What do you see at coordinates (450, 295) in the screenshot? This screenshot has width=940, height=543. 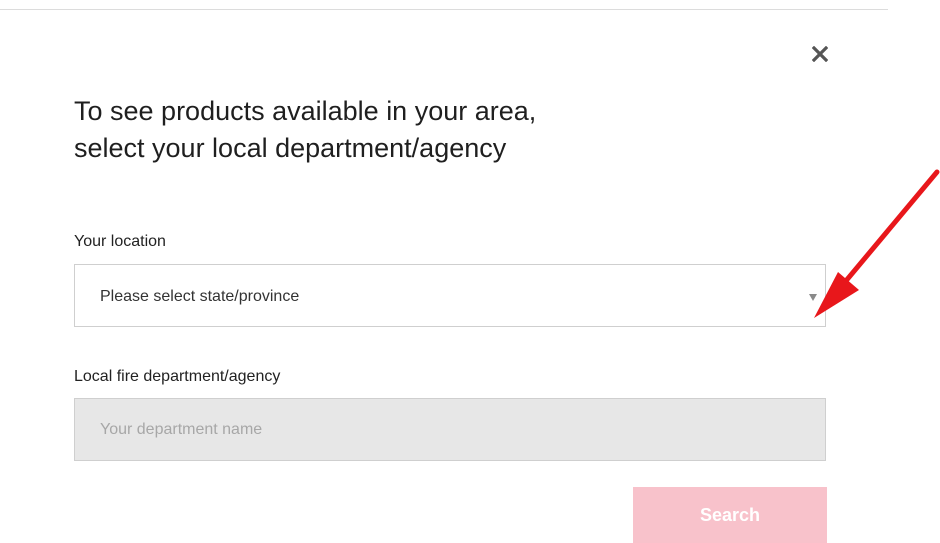 I see `state-province-select: Please select state/province` at bounding box center [450, 295].